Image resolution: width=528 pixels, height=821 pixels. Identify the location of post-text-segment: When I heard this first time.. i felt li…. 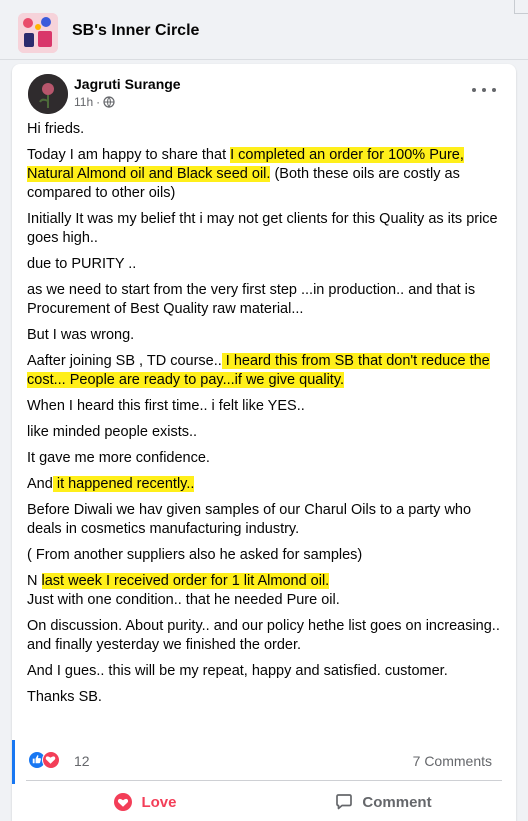
(166, 406).